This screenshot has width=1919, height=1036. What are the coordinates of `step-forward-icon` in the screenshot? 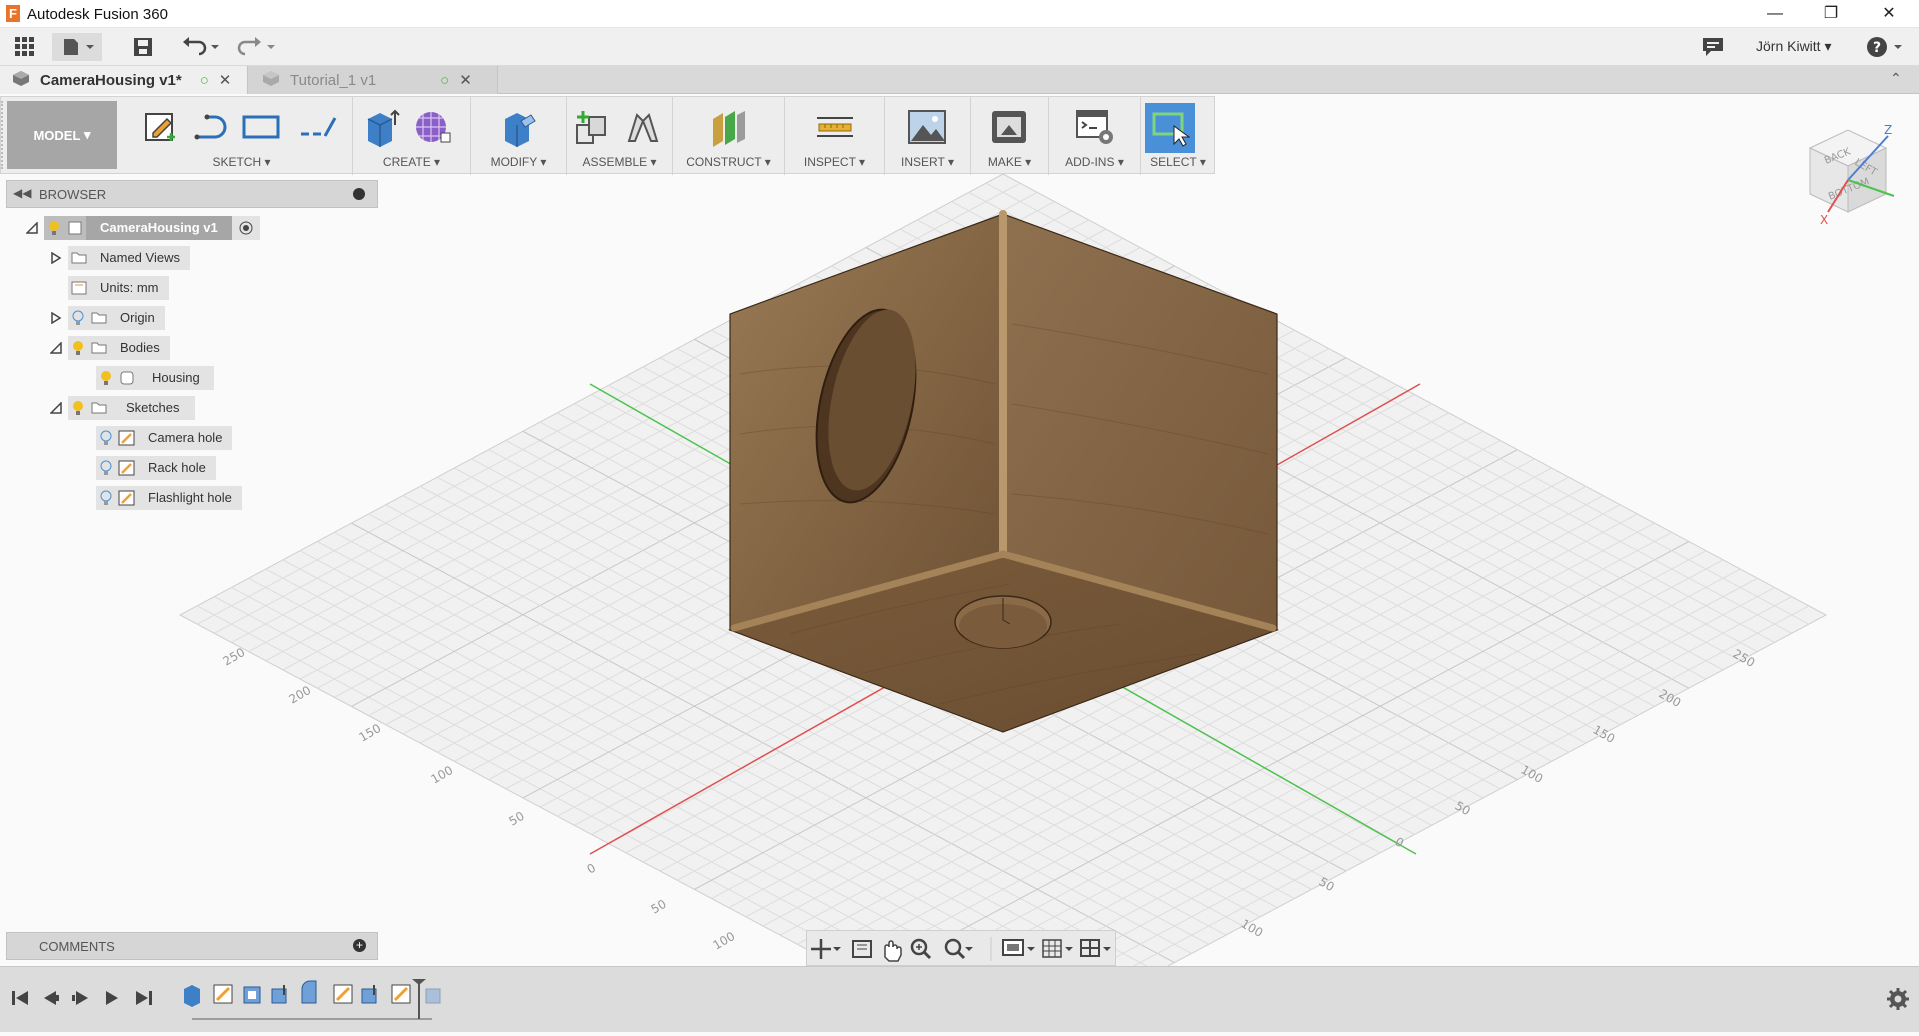 It's located at (112, 998).